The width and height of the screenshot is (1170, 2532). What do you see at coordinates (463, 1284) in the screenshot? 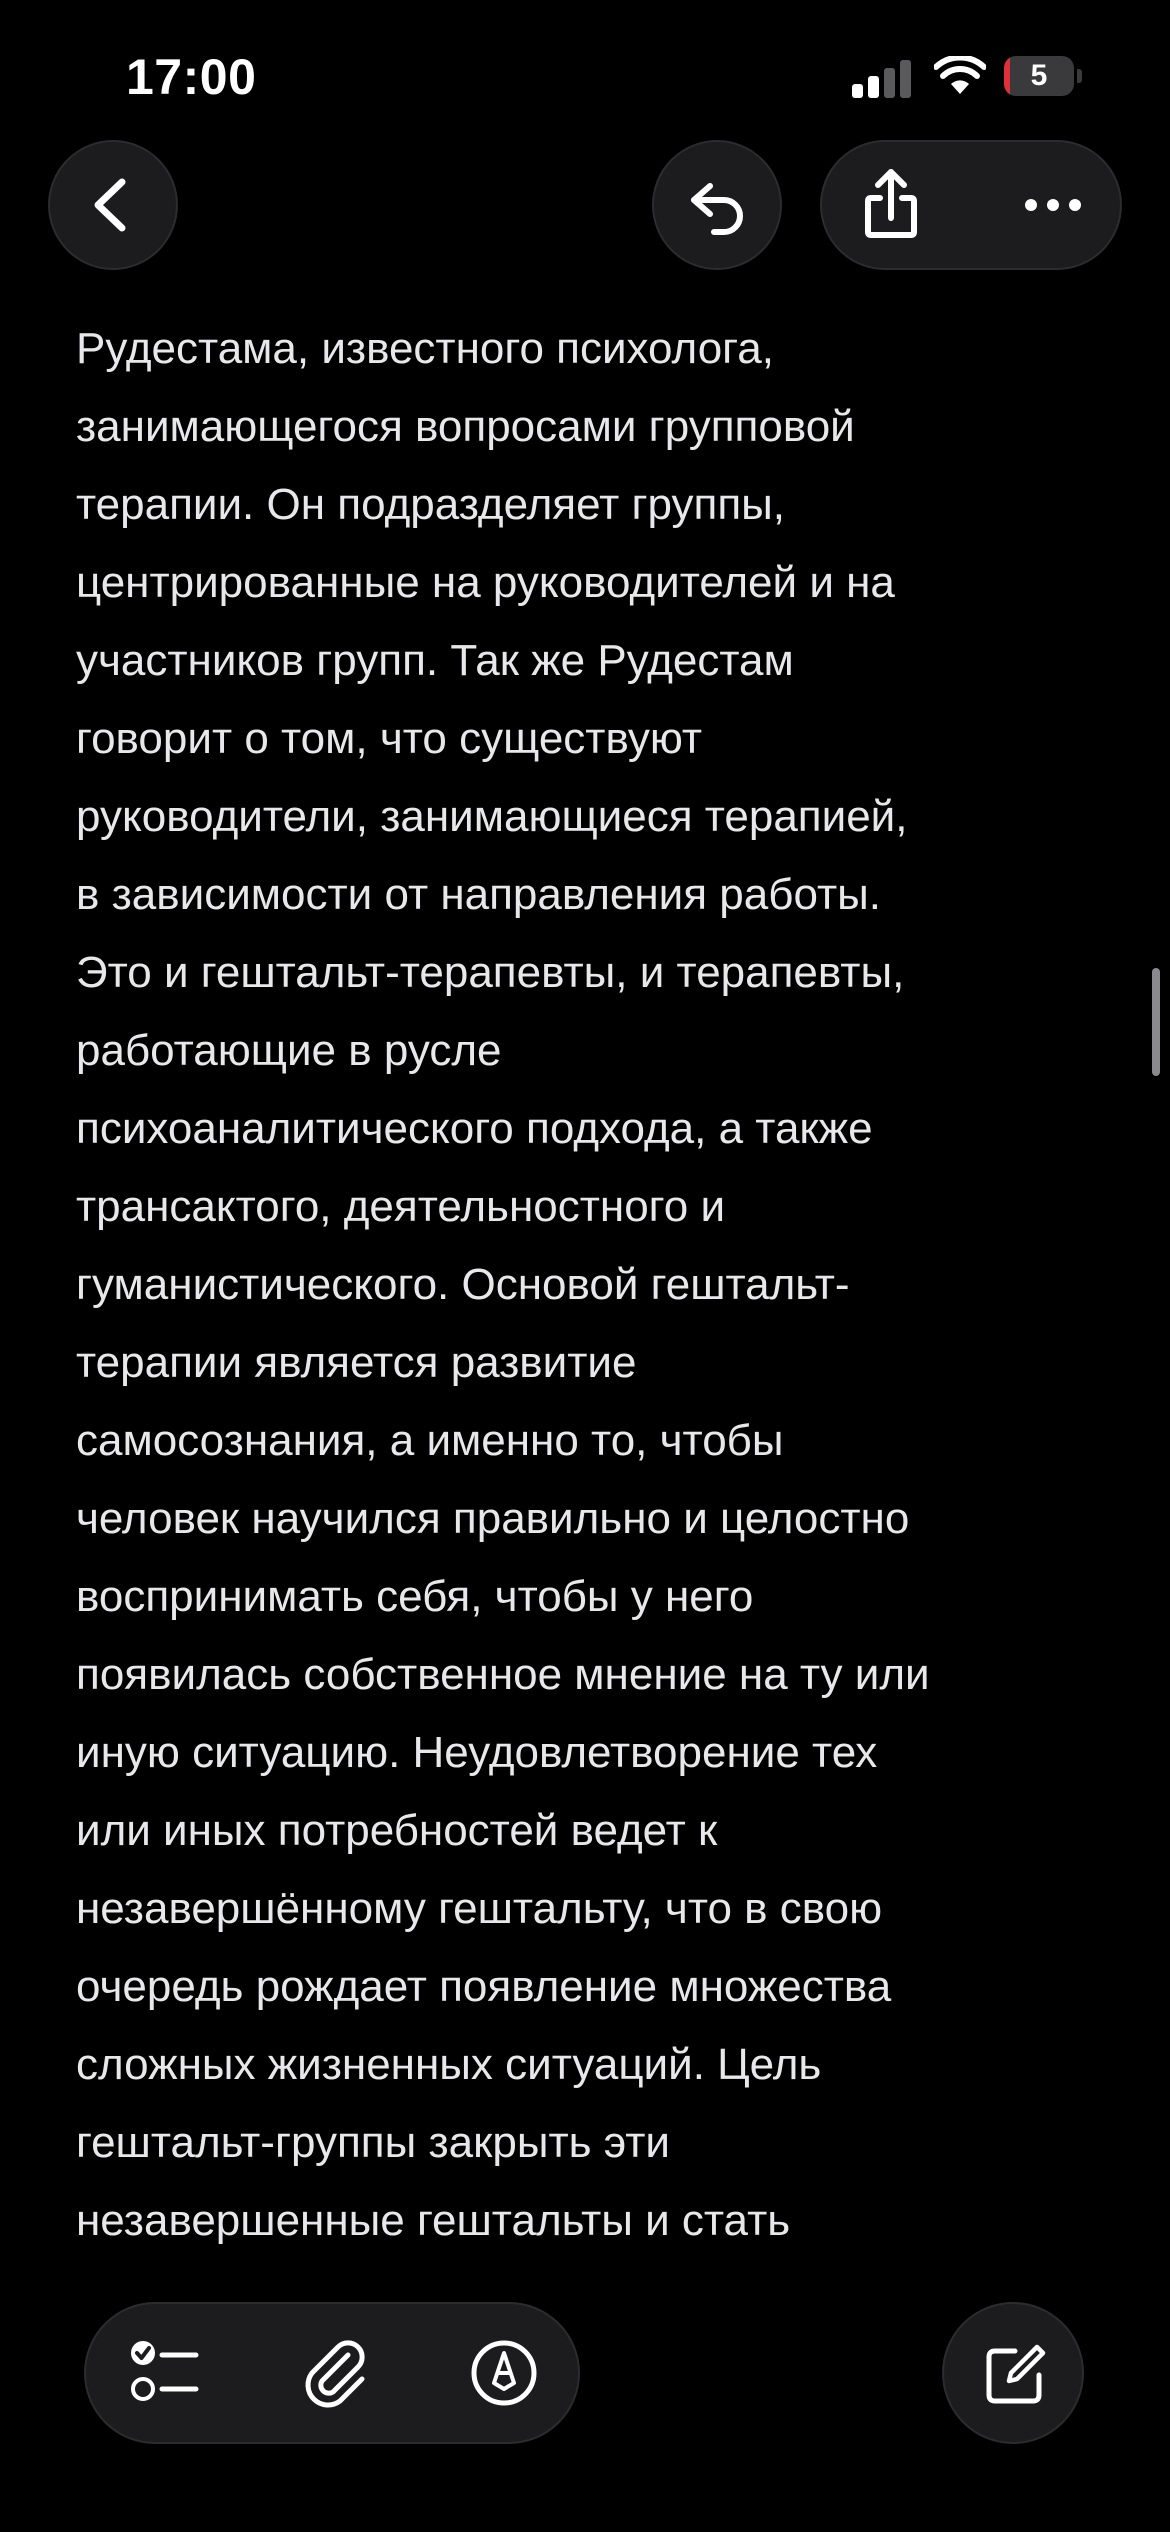
I see `note-line: гуманистического. Основой гештальт-` at bounding box center [463, 1284].